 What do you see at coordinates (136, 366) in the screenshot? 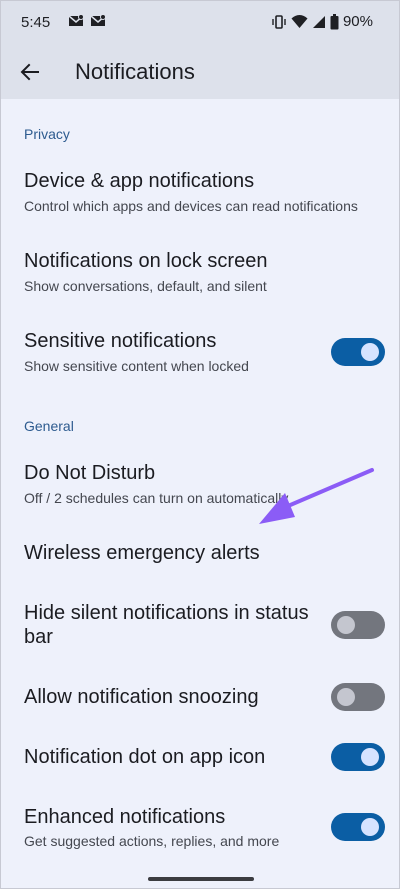
I see `setting-summary: Show sensitive content when locked` at bounding box center [136, 366].